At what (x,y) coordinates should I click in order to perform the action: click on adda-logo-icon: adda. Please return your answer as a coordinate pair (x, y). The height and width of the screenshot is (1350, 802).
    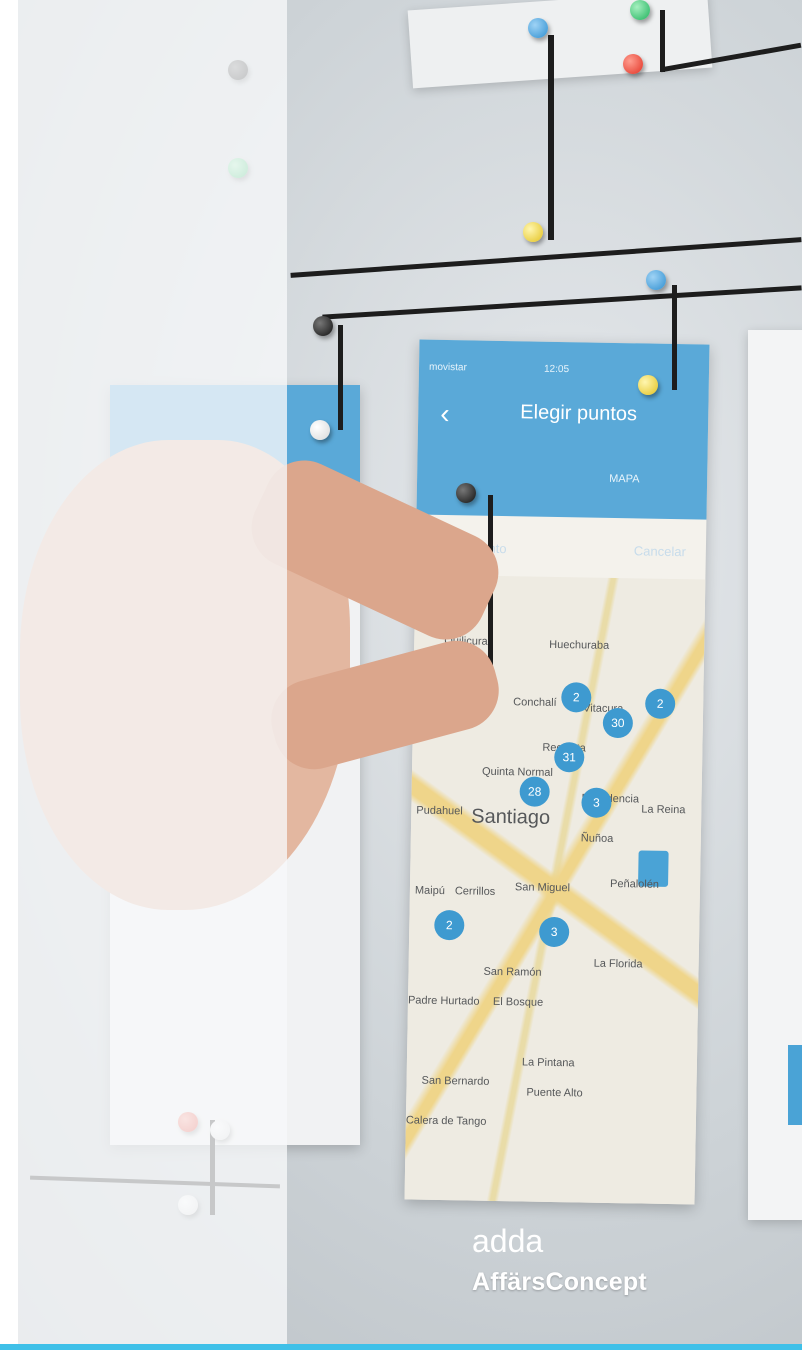
    Looking at the image, I should click on (507, 1242).